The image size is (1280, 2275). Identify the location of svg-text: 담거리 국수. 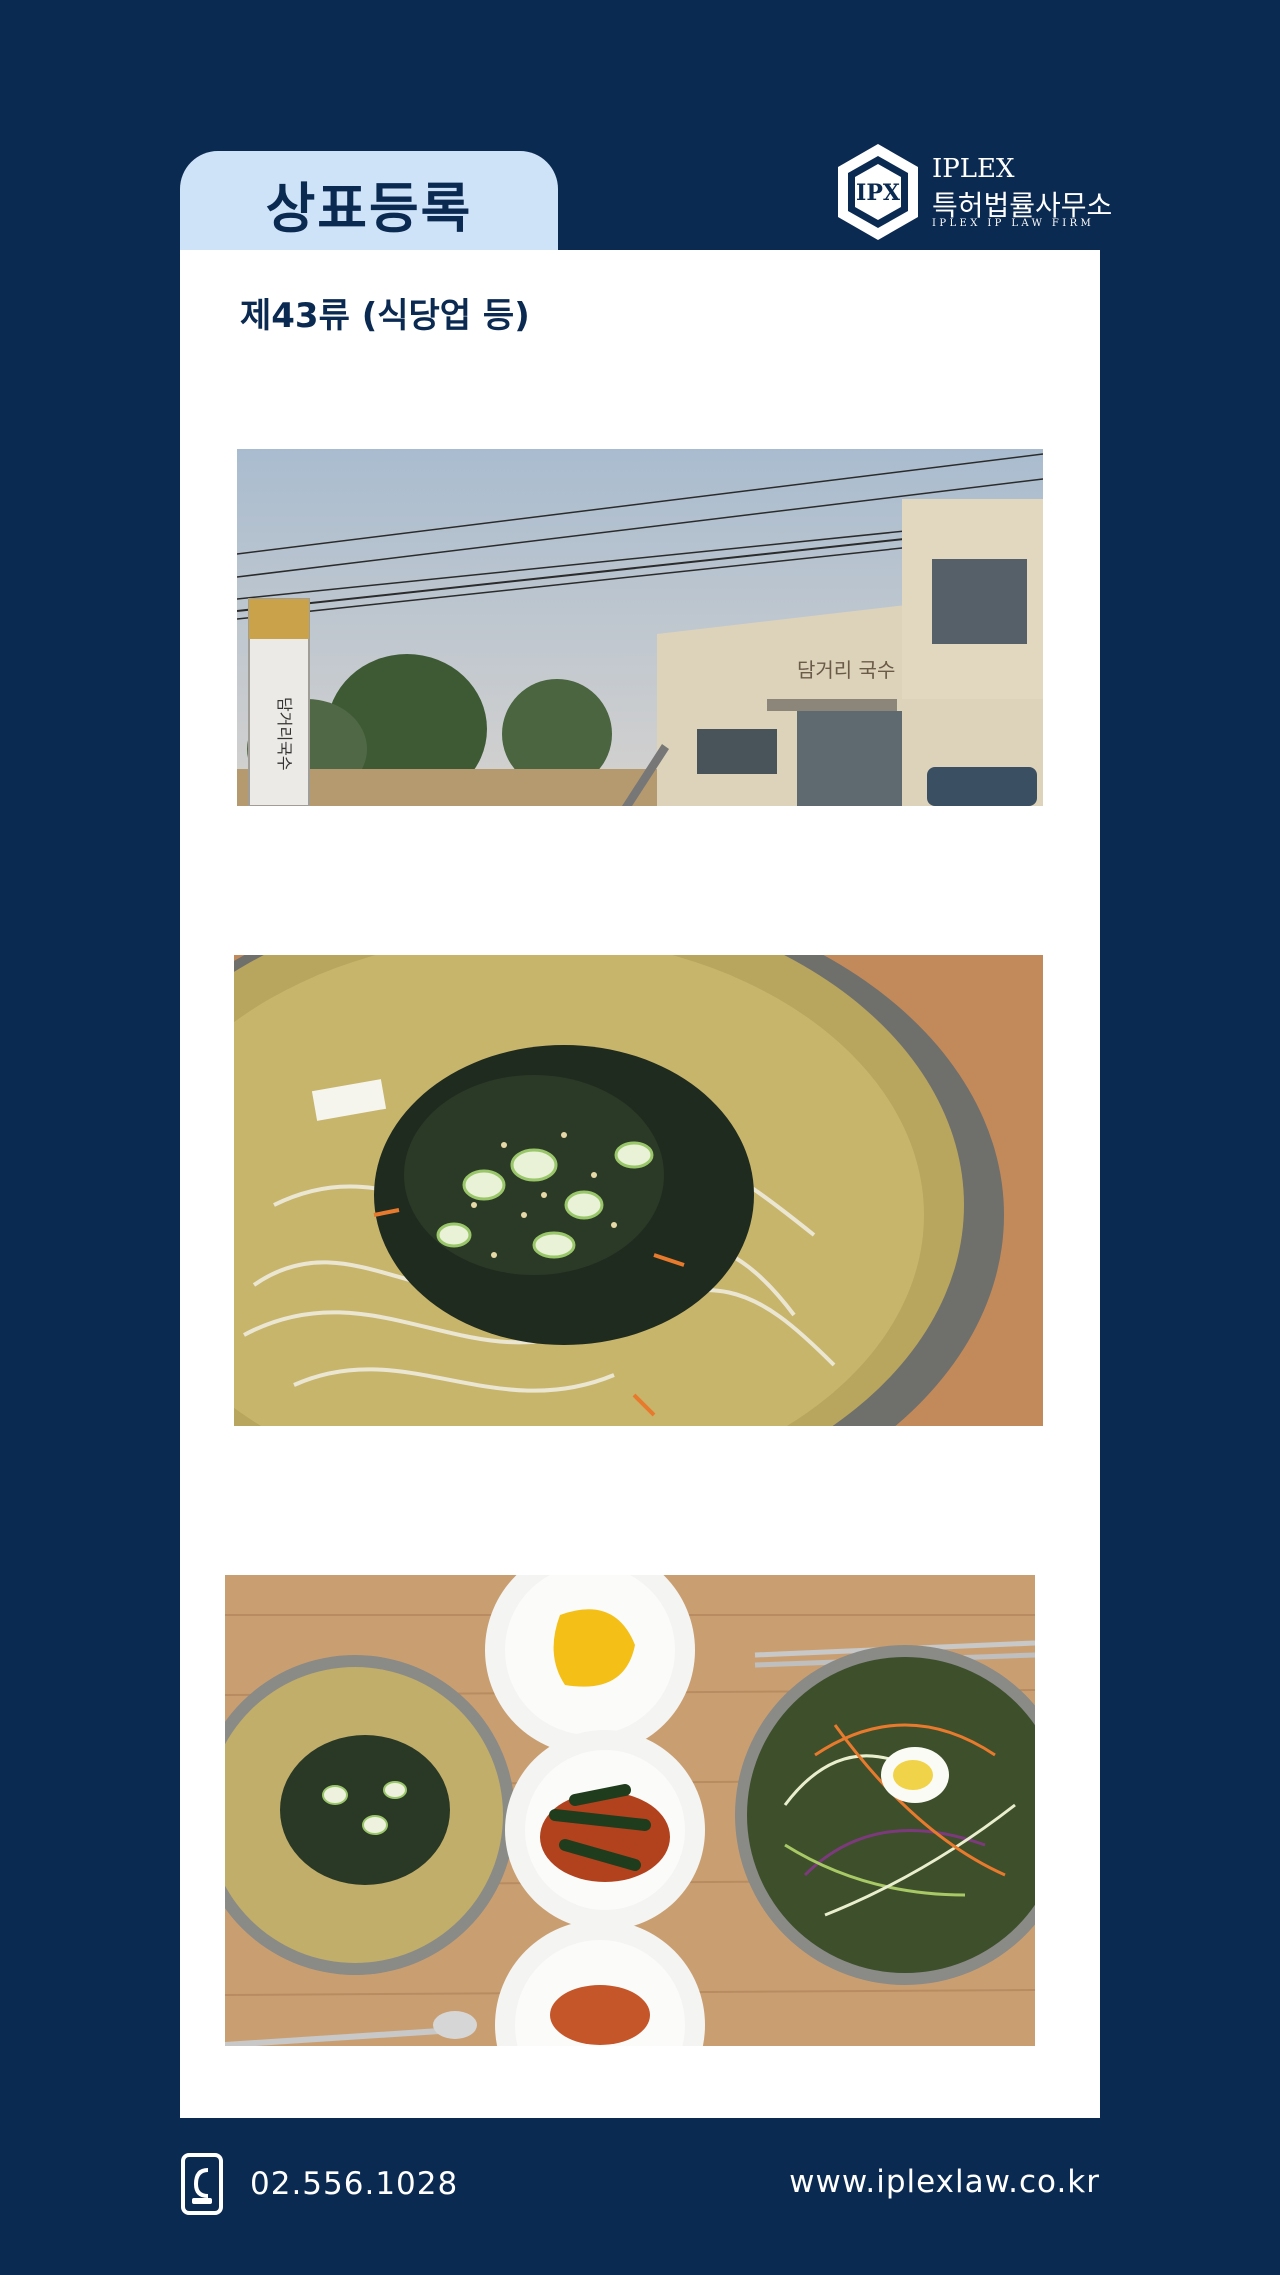
(846, 670).